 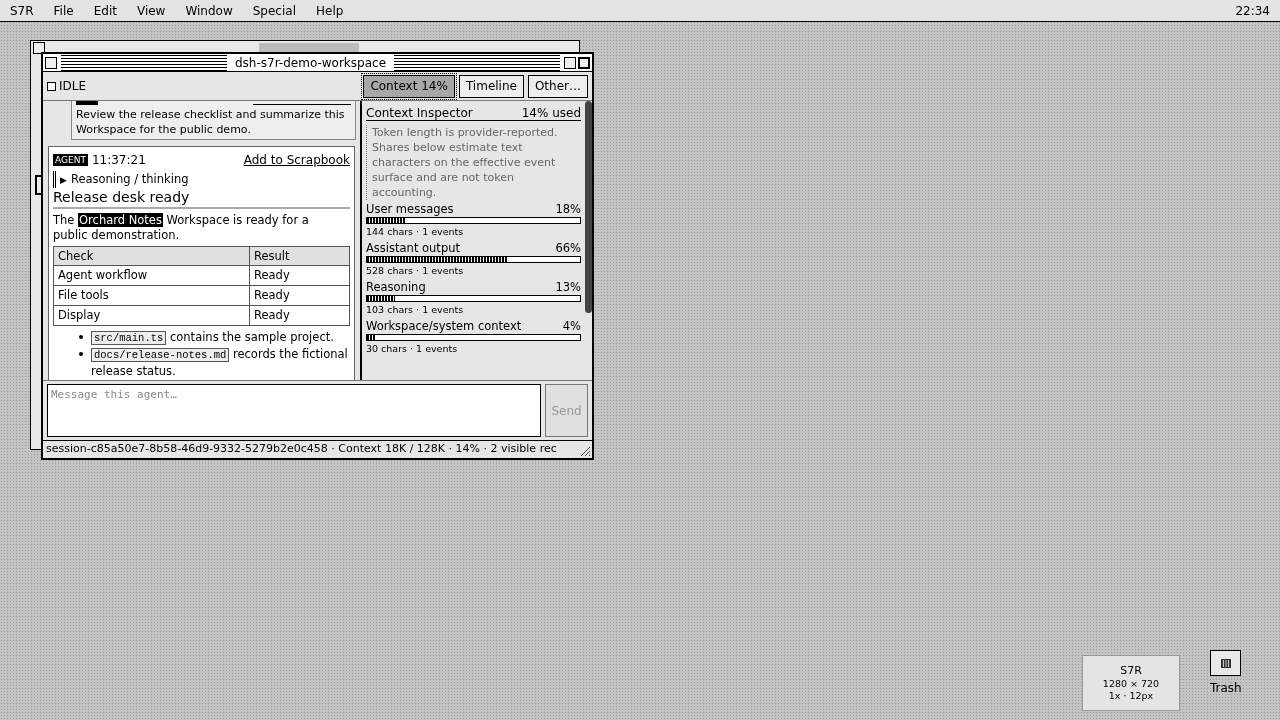 I want to click on table-cell: File tools, so click(x=151, y=295).